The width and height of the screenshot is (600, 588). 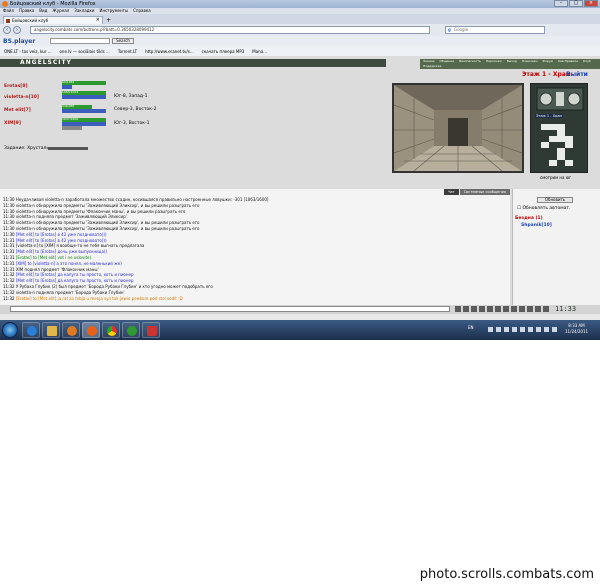 What do you see at coordinates (566, 309) in the screenshot?
I see `game-clock: 11:33` at bounding box center [566, 309].